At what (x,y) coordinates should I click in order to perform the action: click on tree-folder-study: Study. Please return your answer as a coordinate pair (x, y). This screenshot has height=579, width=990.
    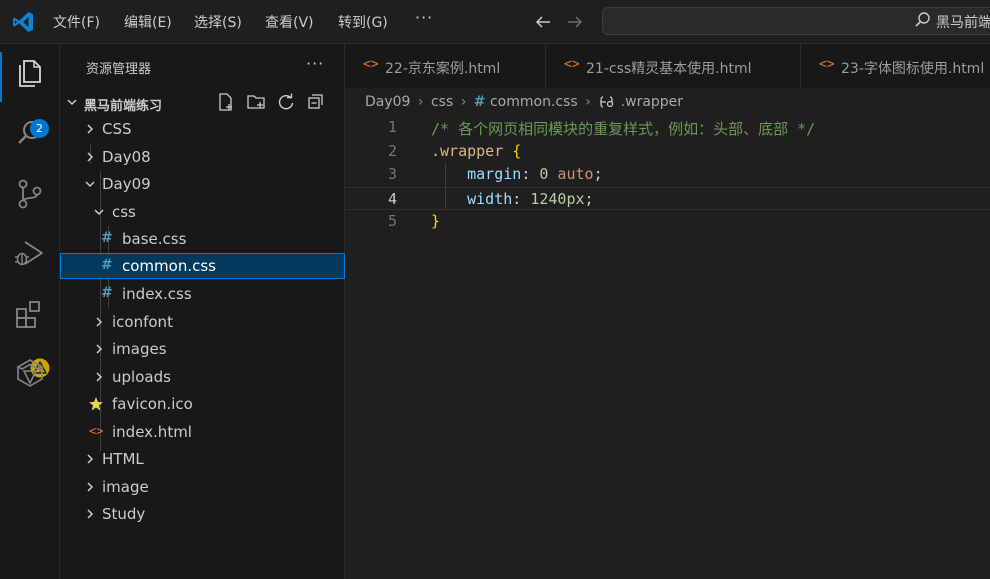
    Looking at the image, I should click on (202, 514).